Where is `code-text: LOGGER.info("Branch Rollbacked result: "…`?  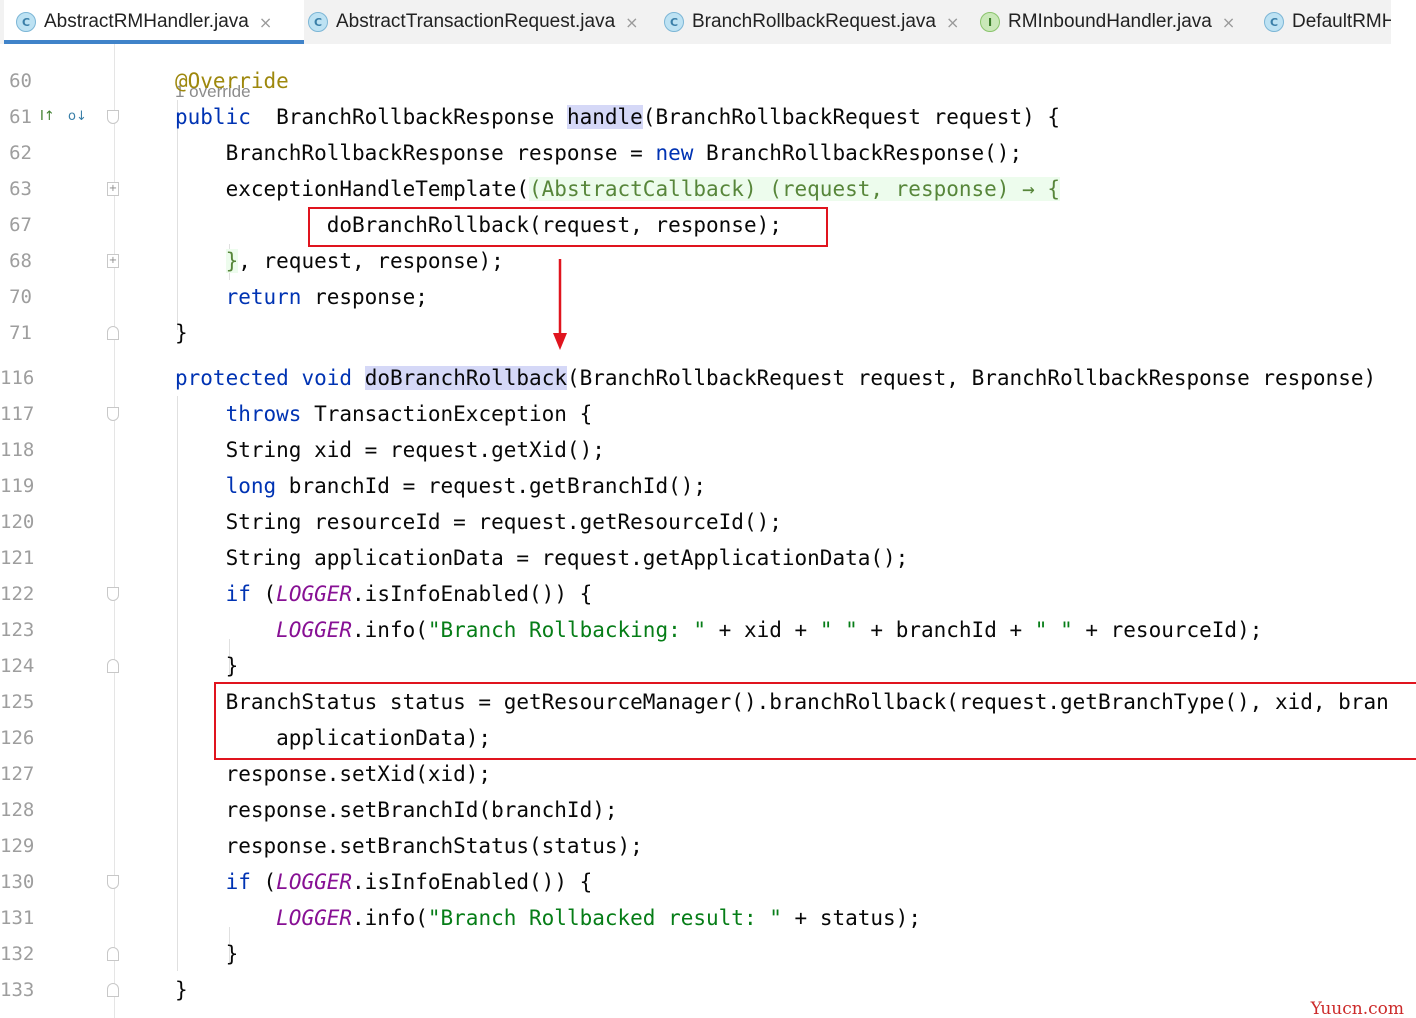 code-text: LOGGER.info("Branch Rollbacked result: "… is located at coordinates (548, 918).